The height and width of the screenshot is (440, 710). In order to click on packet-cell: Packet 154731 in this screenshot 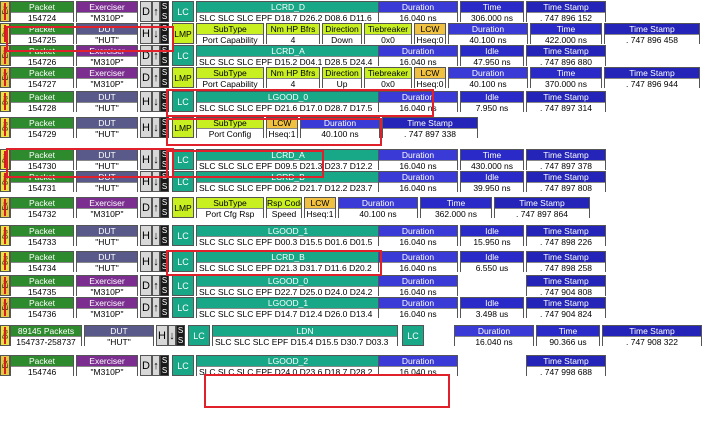, I will do `click(42, 182)`.